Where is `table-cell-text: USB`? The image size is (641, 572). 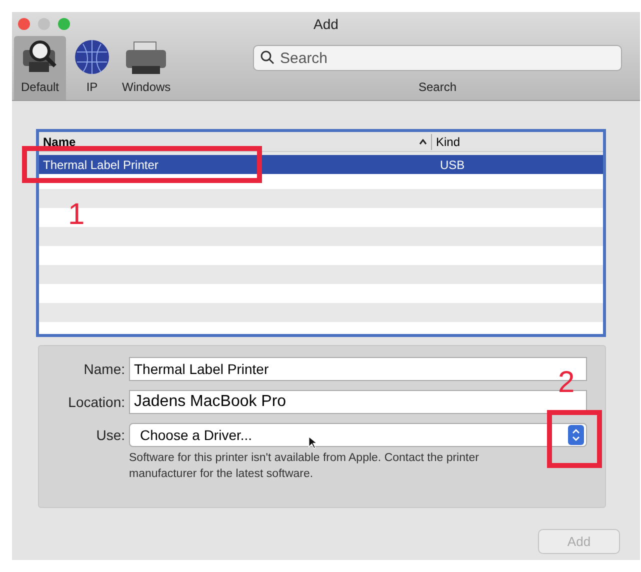 table-cell-text: USB is located at coordinates (452, 165).